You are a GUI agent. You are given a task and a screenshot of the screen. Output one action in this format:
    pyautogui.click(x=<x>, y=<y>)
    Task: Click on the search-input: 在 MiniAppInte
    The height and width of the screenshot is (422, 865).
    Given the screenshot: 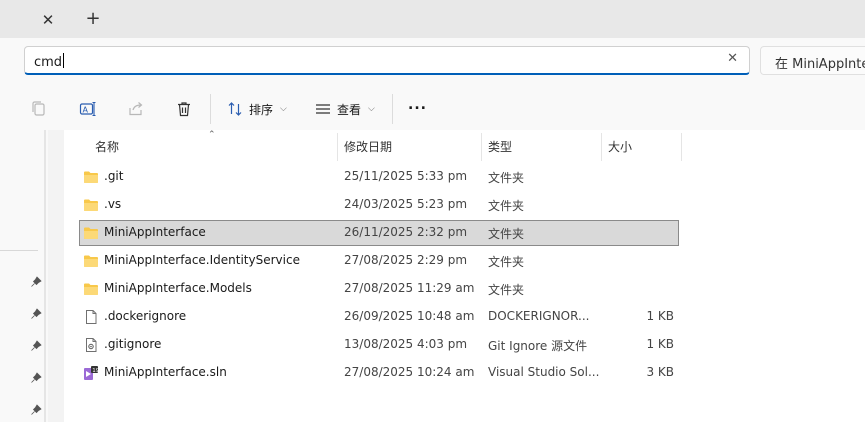 What is the action you would take?
    pyautogui.click(x=812, y=60)
    